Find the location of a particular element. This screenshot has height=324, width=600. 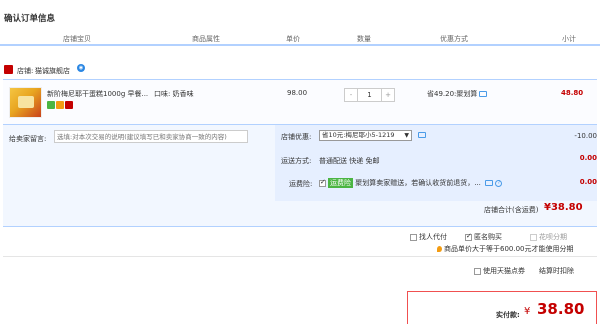

installment-option: 花呗分期 is located at coordinates (548, 237).